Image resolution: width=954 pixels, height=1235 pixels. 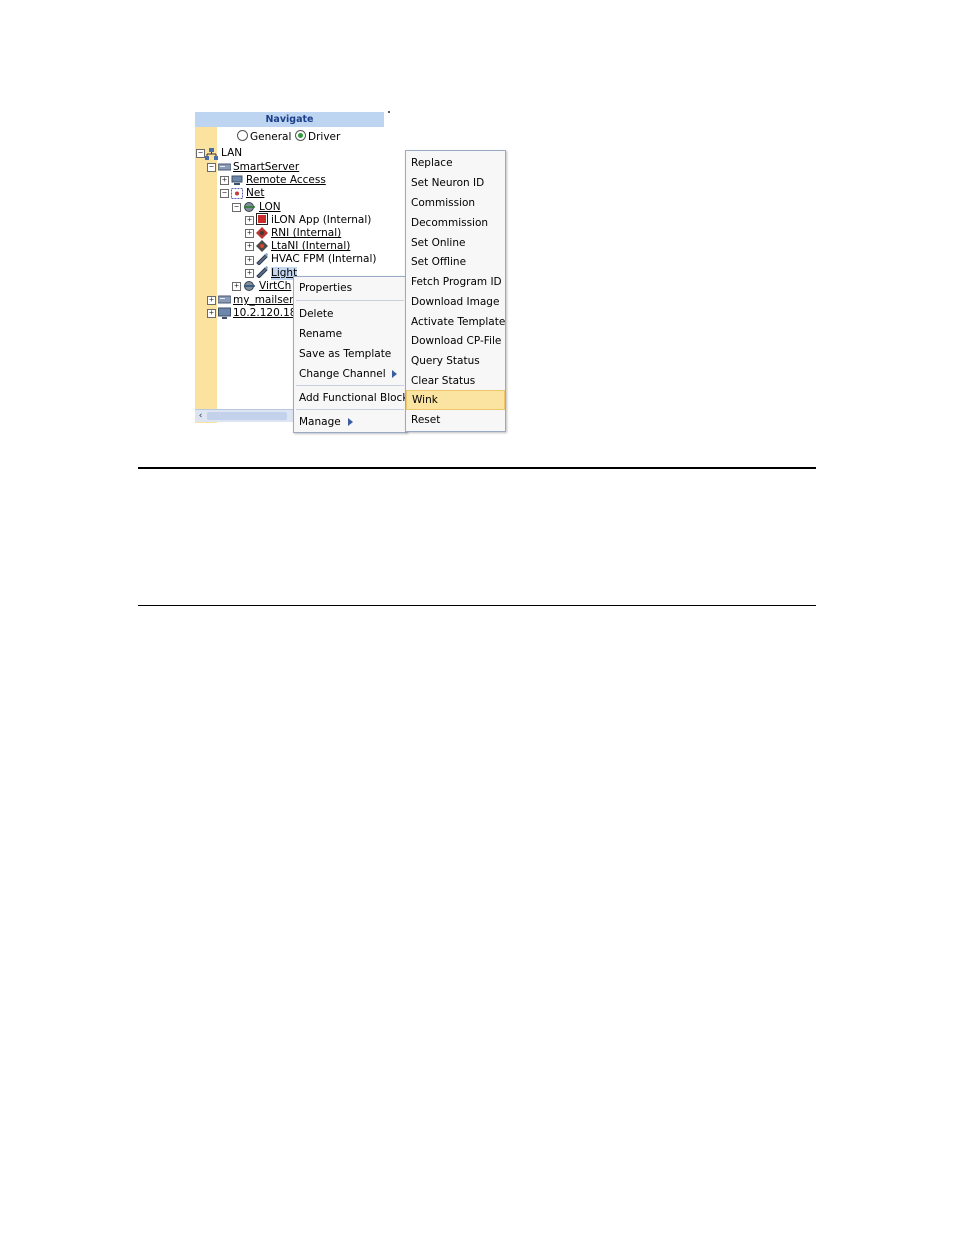 I want to click on rni-expand-toggle: +, so click(x=249, y=233).